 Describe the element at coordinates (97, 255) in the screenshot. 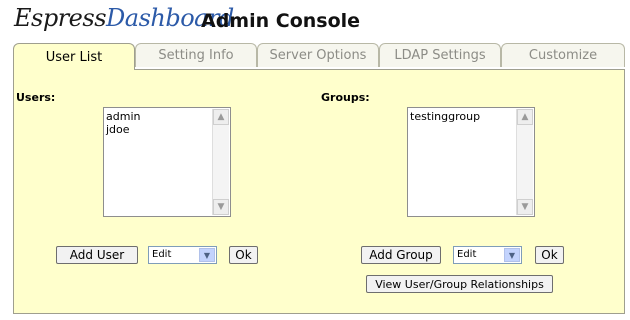

I see `add-user-button: Add User` at that location.